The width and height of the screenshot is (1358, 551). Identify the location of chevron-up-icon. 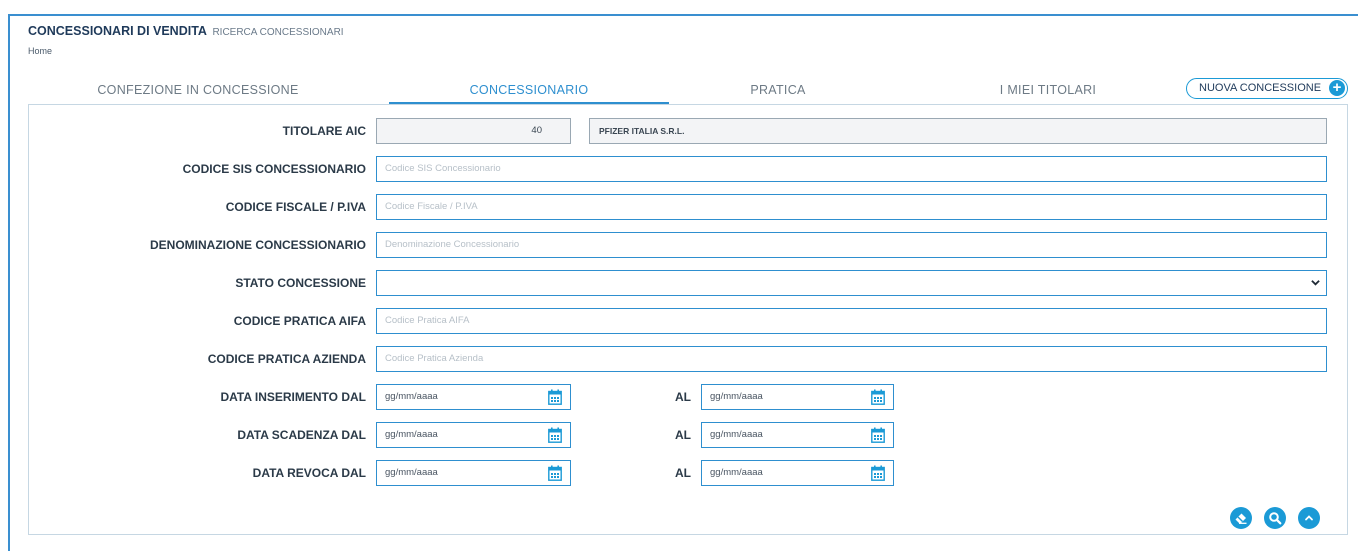
(1309, 518).